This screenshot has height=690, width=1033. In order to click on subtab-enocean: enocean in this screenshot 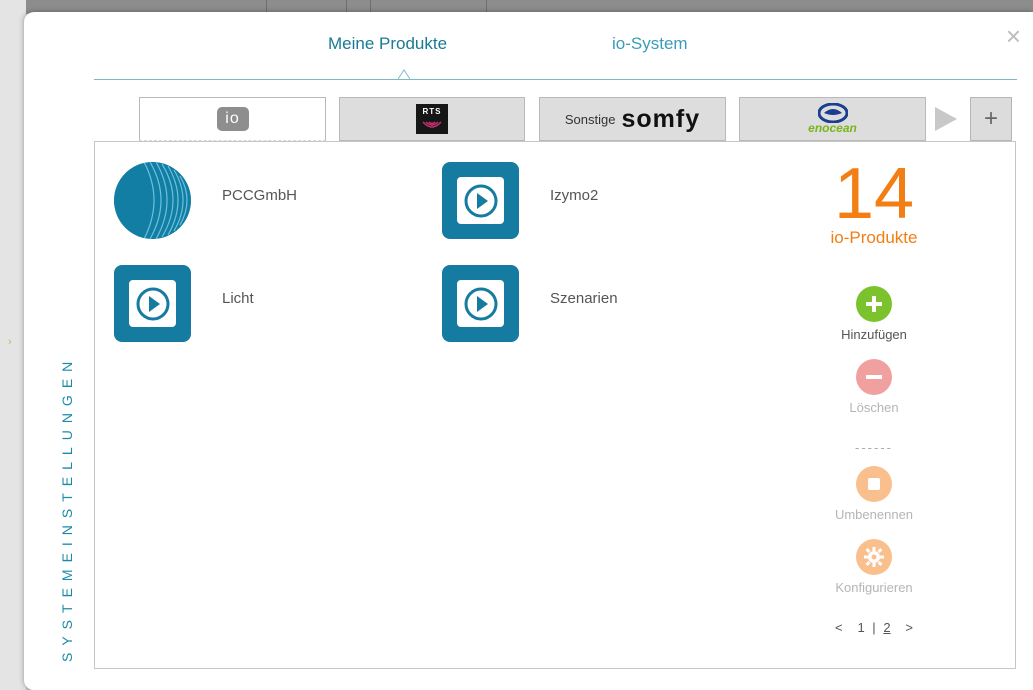, I will do `click(832, 119)`.